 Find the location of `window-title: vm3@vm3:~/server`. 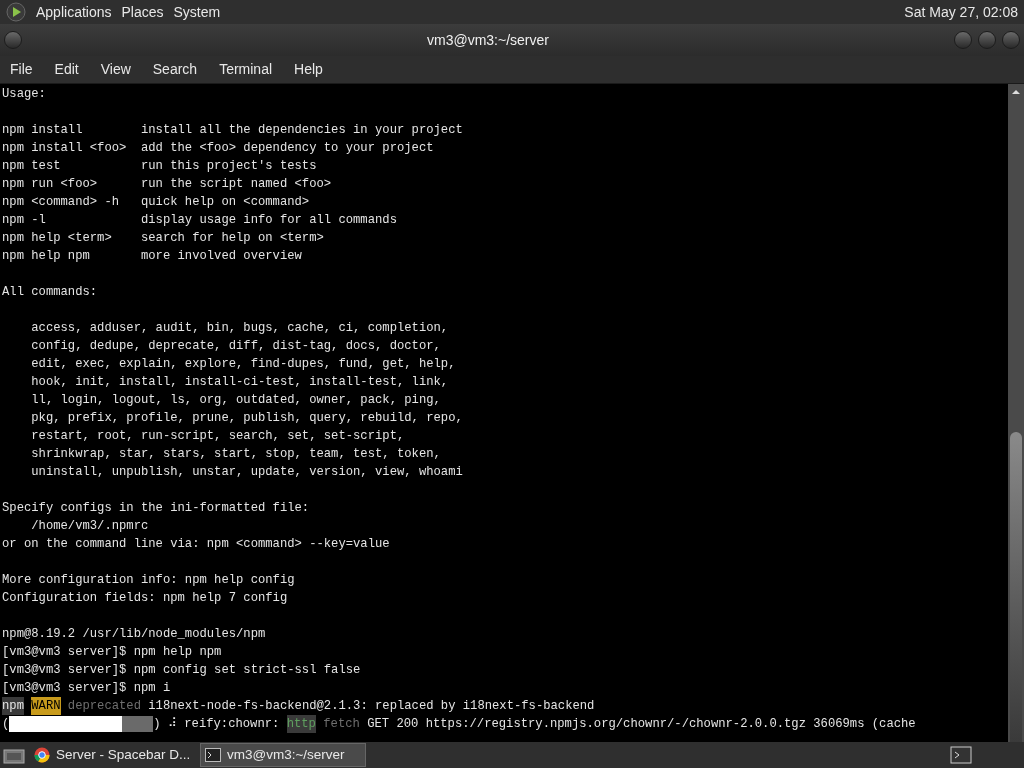

window-title: vm3@vm3:~/server is located at coordinates (488, 40).